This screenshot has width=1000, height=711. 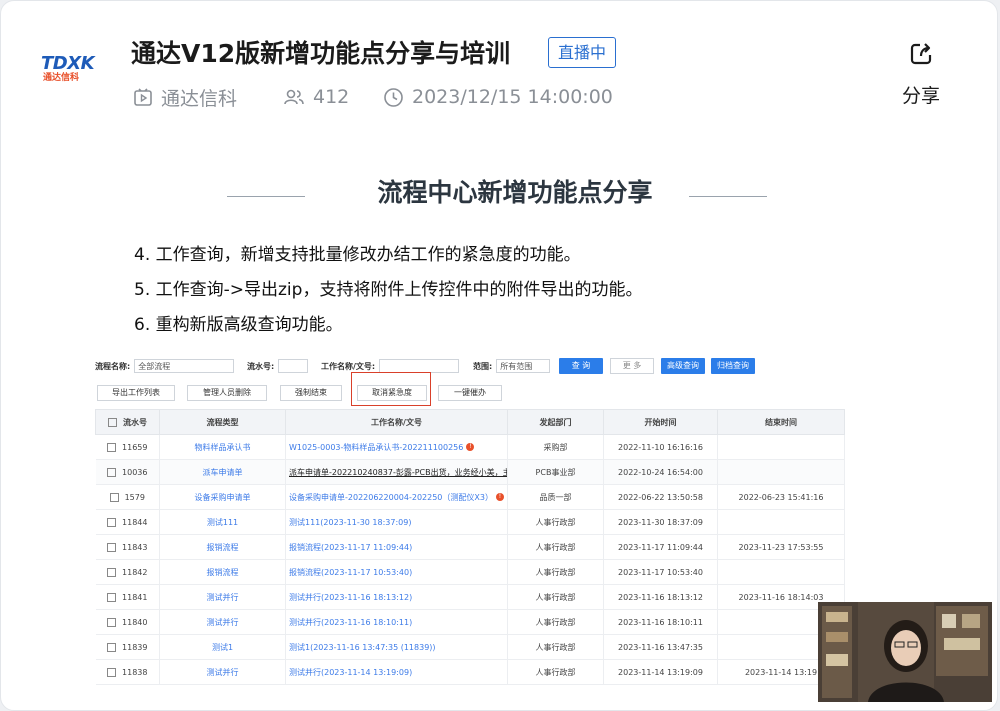 I want to click on row-flow-type: 测试111, so click(x=222, y=522).